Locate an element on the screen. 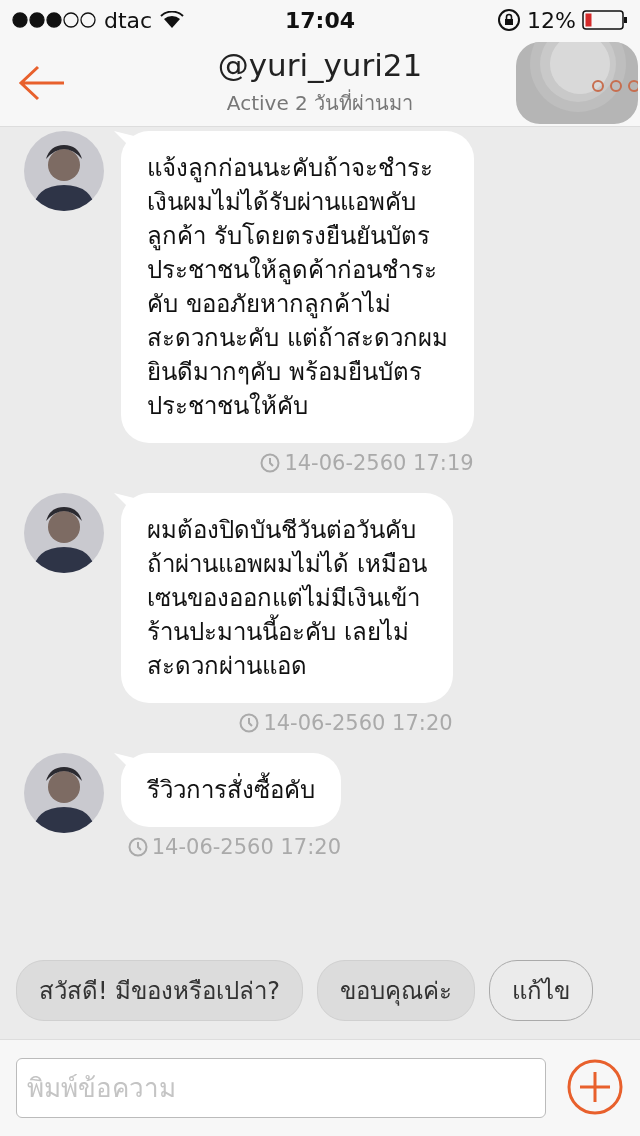 The height and width of the screenshot is (1136, 640). rotation-lock-icon is located at coordinates (509, 20).